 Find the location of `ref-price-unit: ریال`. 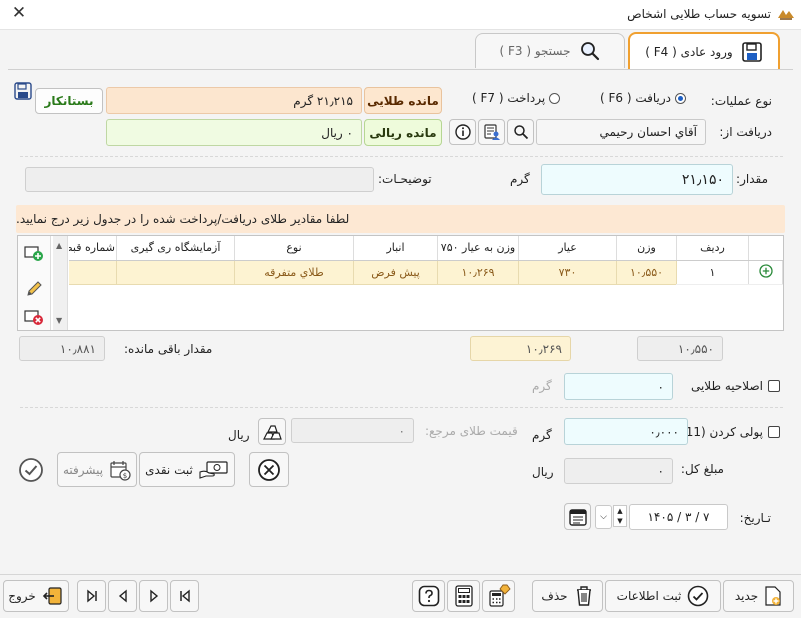

ref-price-unit: ریال is located at coordinates (239, 435).